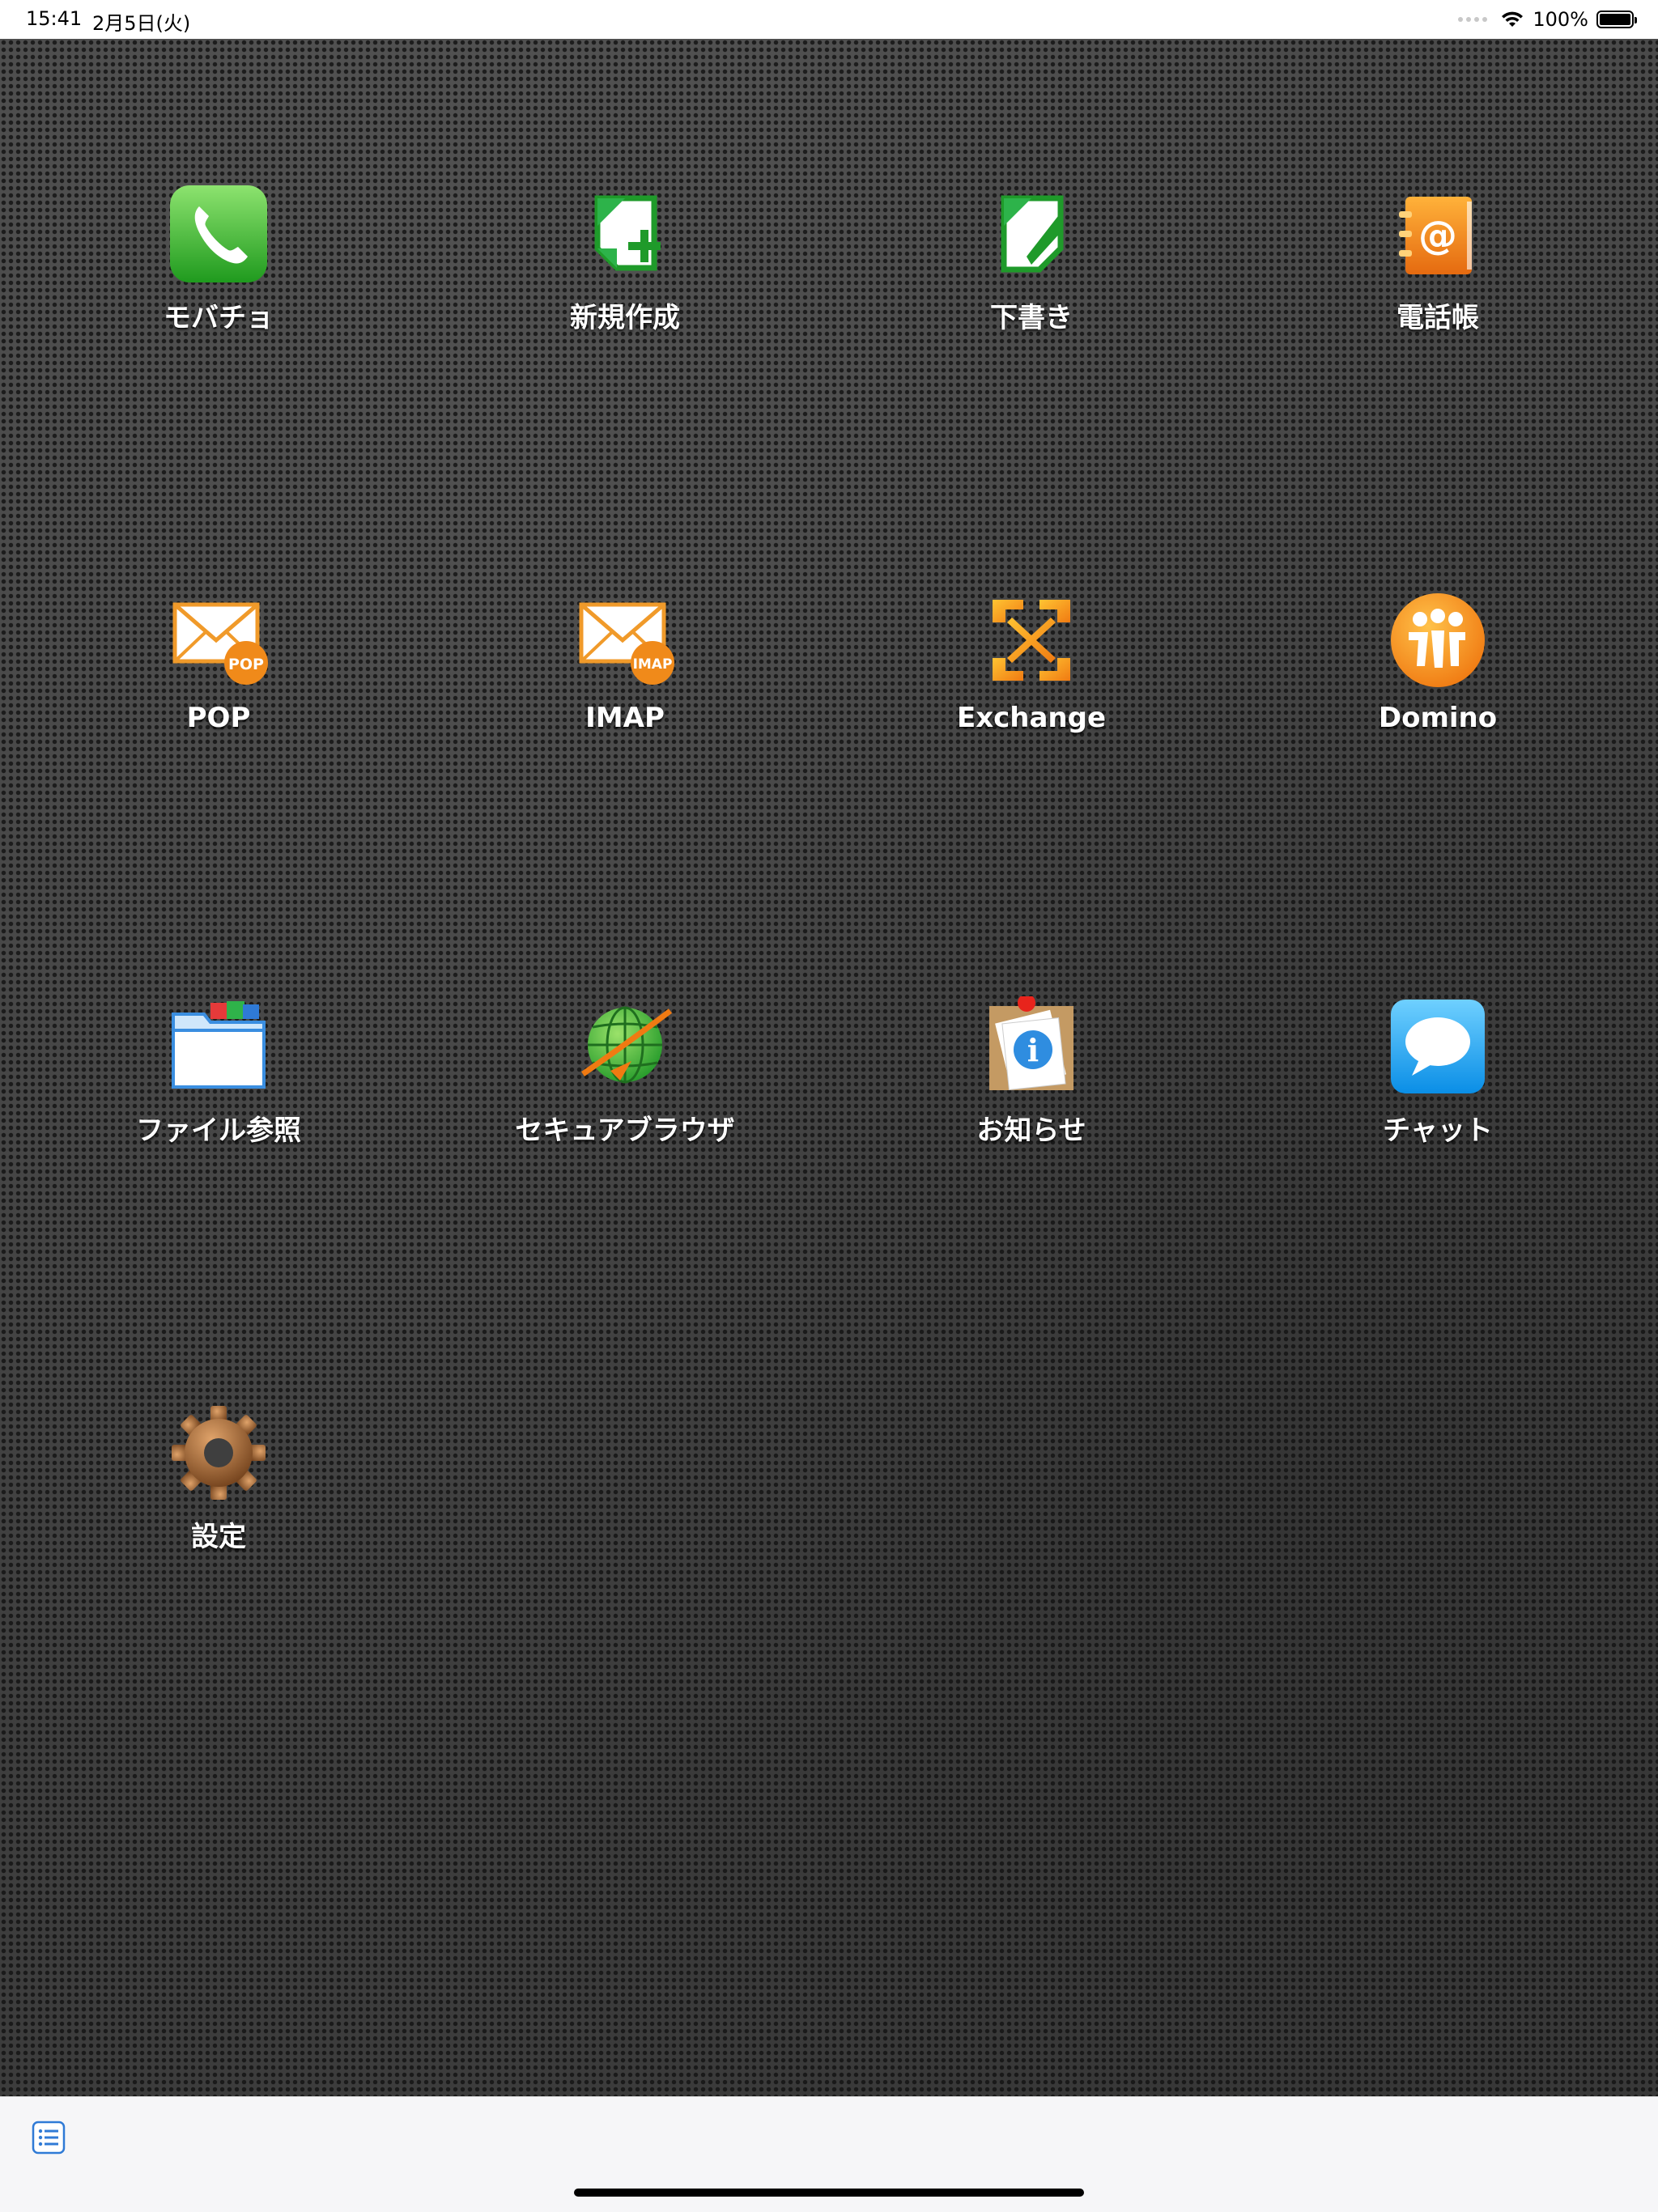  I want to click on app-file-browser: ファイル参照, so click(218, 1089).